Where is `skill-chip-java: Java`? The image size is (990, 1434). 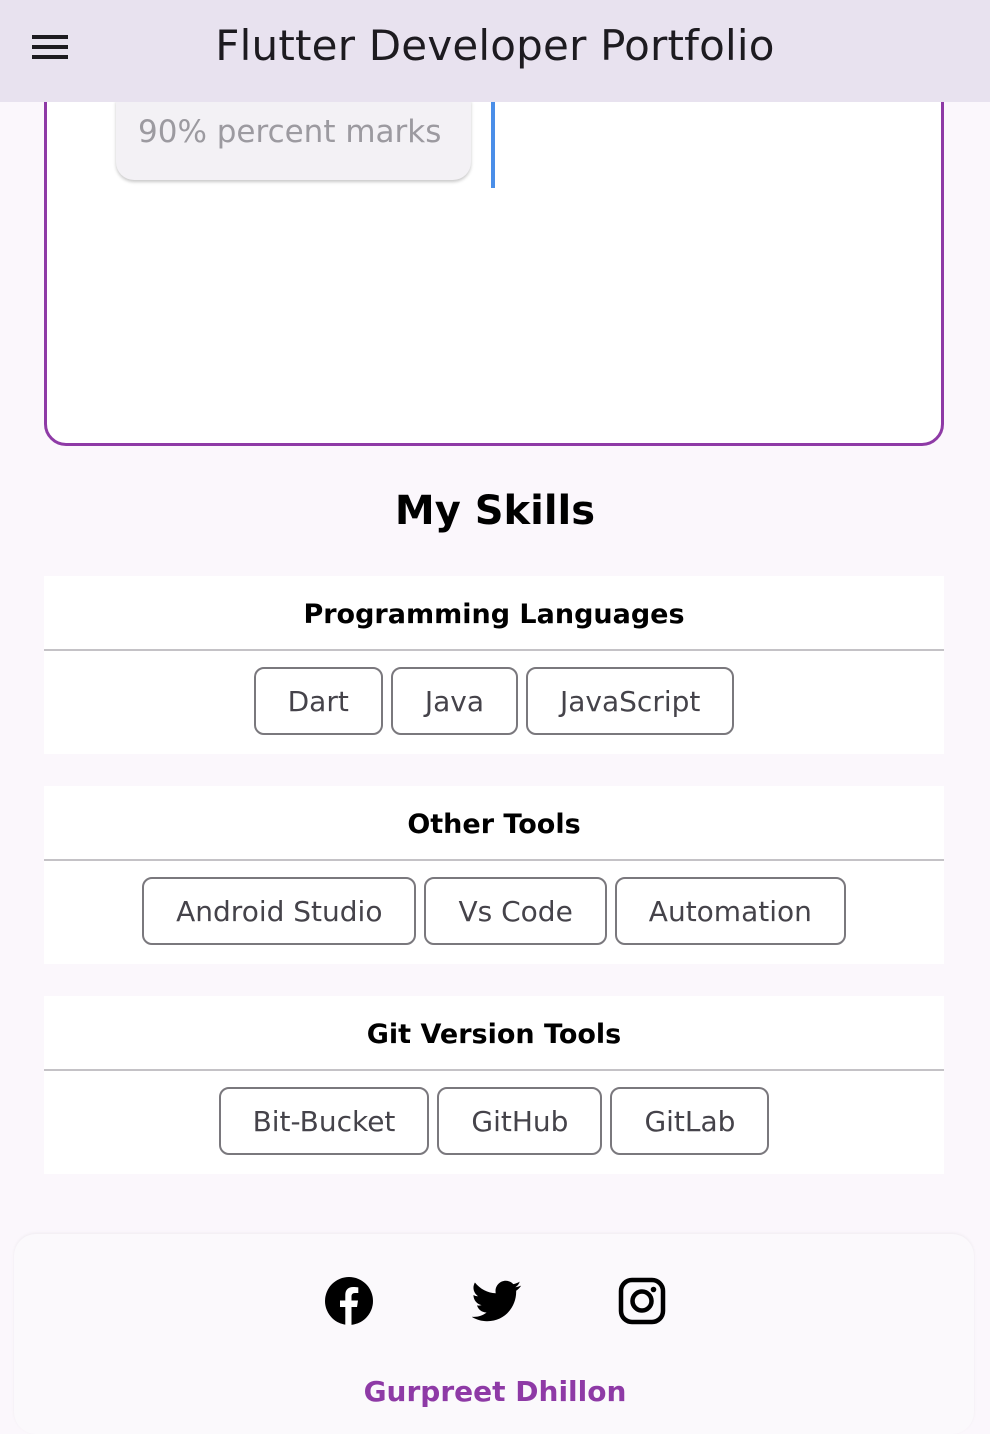 skill-chip-java: Java is located at coordinates (454, 701).